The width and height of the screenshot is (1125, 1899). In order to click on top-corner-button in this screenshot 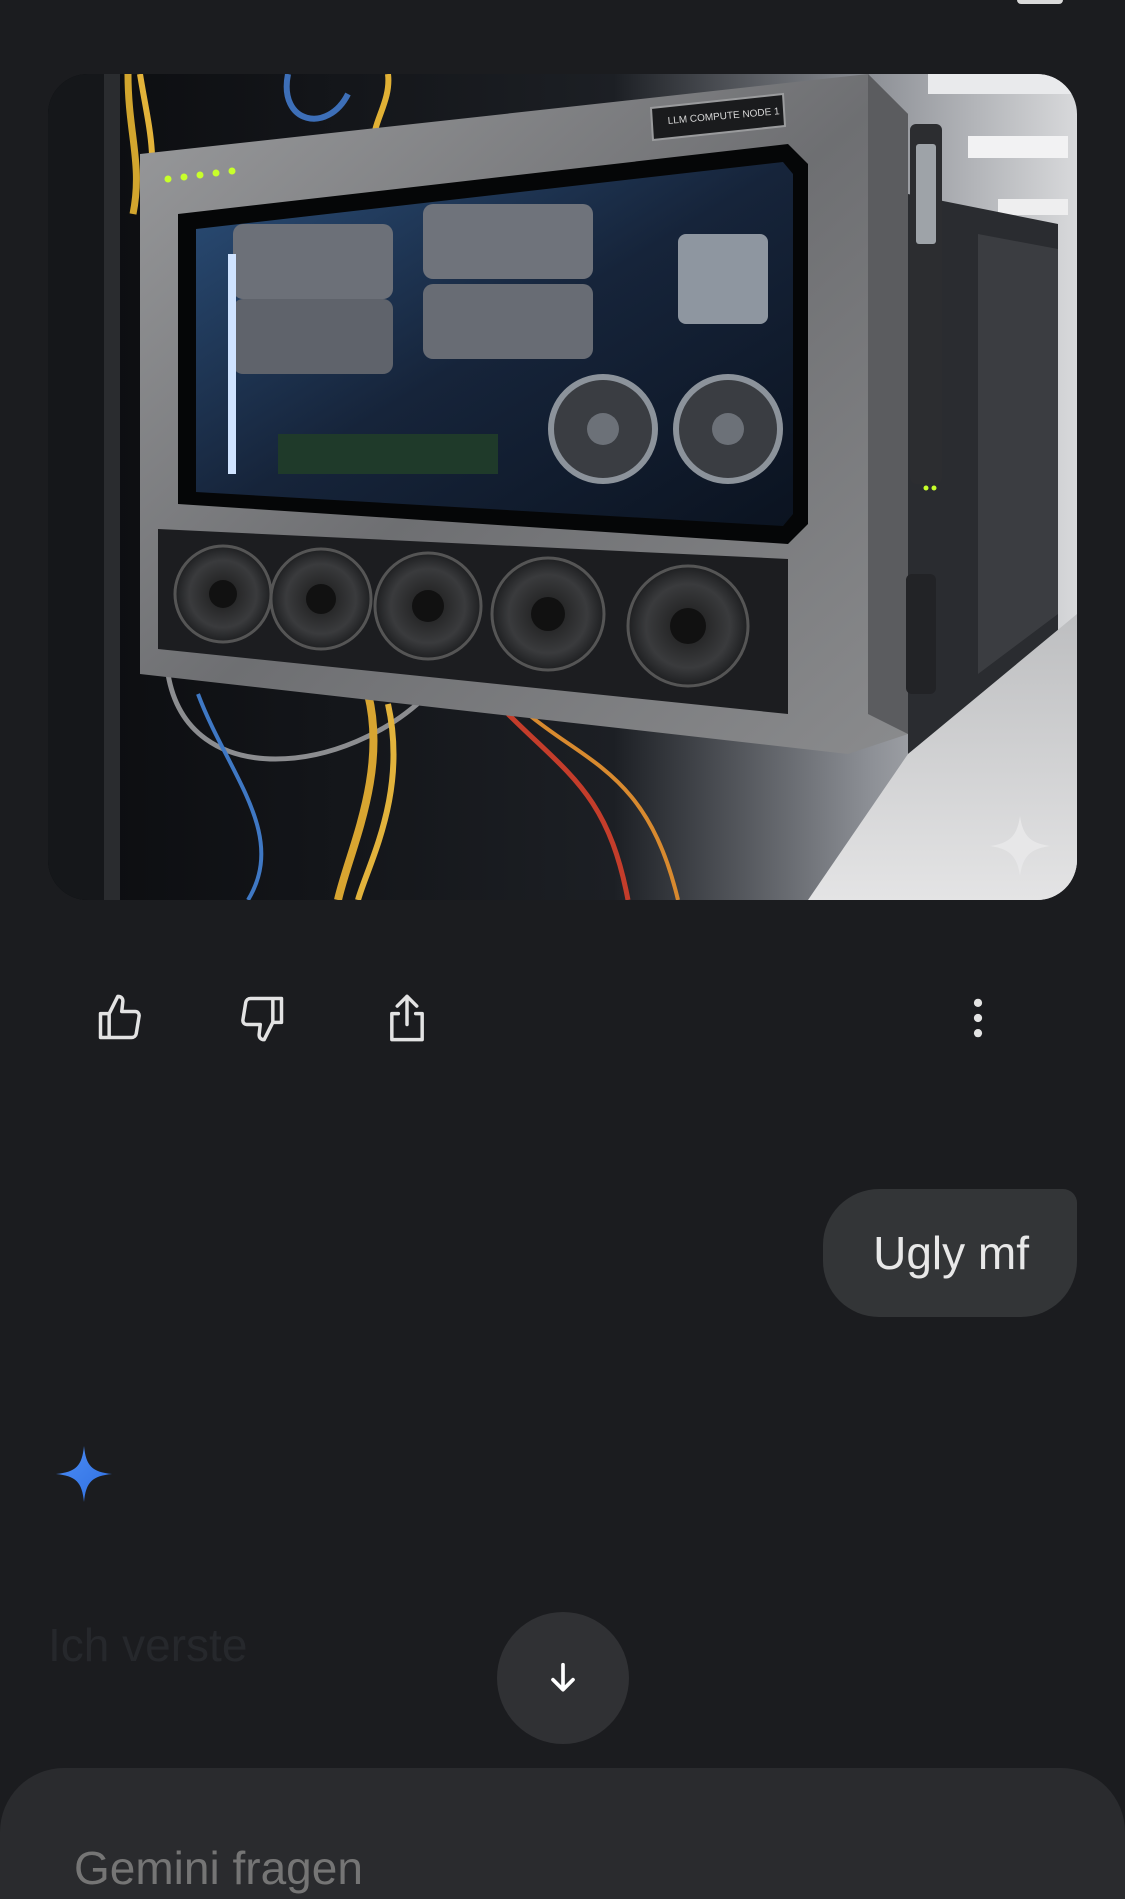, I will do `click(1040, 2)`.